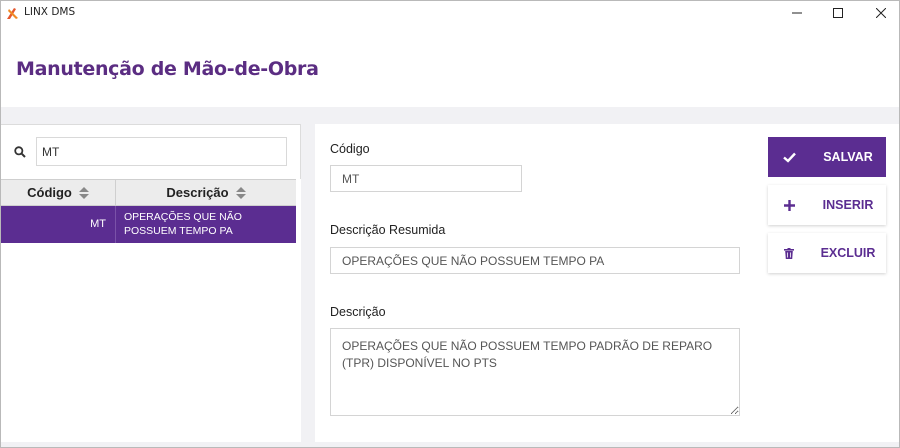  I want to click on close-button, so click(878, 13).